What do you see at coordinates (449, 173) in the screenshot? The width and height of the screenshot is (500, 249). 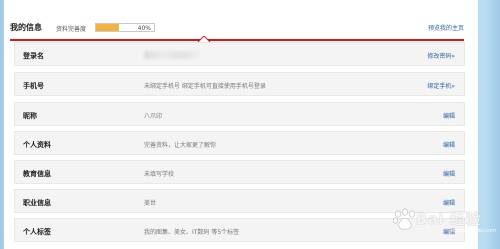 I see `edit-education-link: 编辑` at bounding box center [449, 173].